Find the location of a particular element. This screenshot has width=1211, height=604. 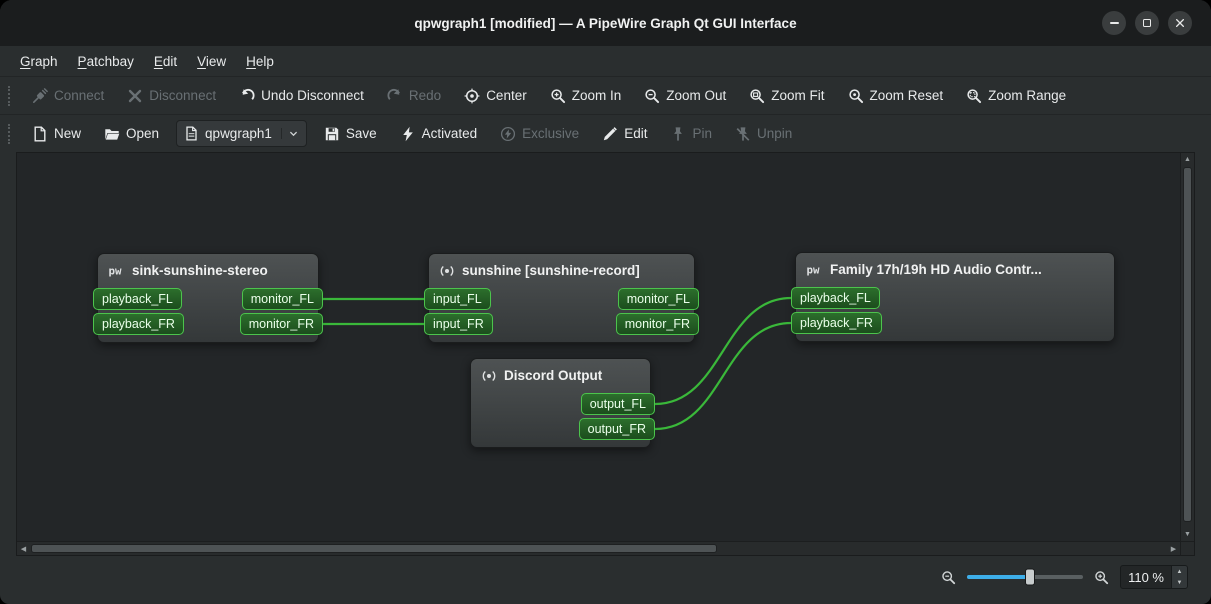

menu-help: Help is located at coordinates (260, 61).